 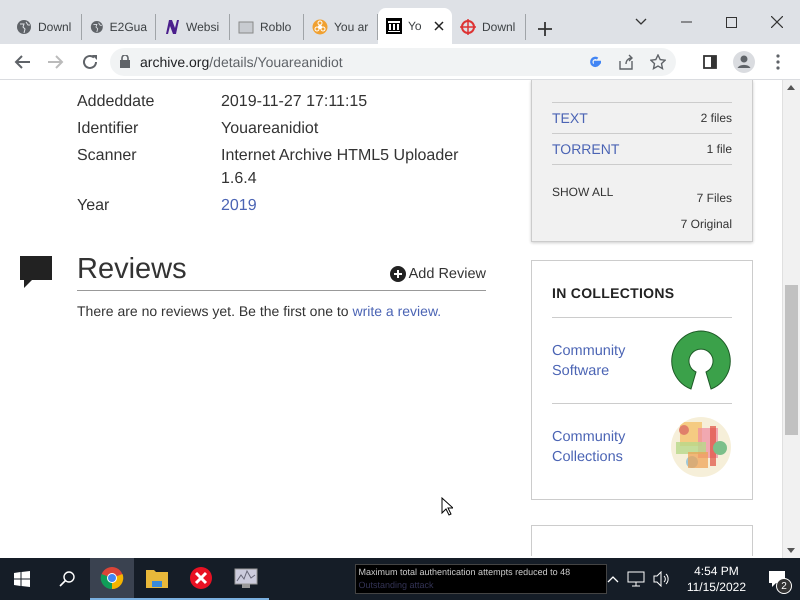 What do you see at coordinates (201, 578) in the screenshot?
I see `error-icon` at bounding box center [201, 578].